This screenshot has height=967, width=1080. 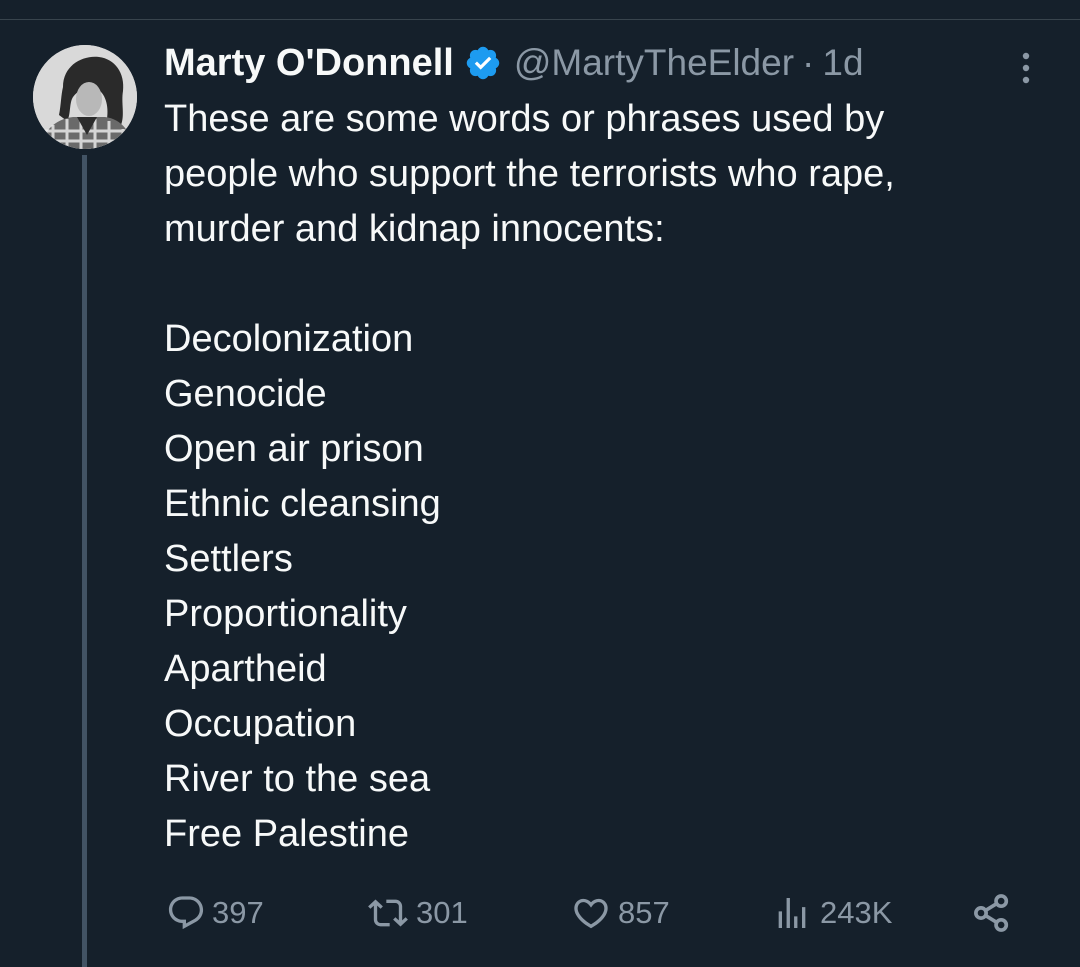 What do you see at coordinates (302, 504) in the screenshot?
I see `tweet-list-item: Ethnic cleansing` at bounding box center [302, 504].